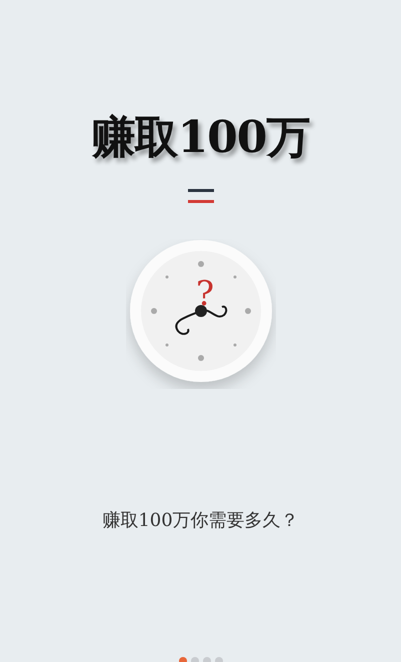 Image resolution: width=401 pixels, height=662 pixels. I want to click on title: 赚取100万, so click(201, 138).